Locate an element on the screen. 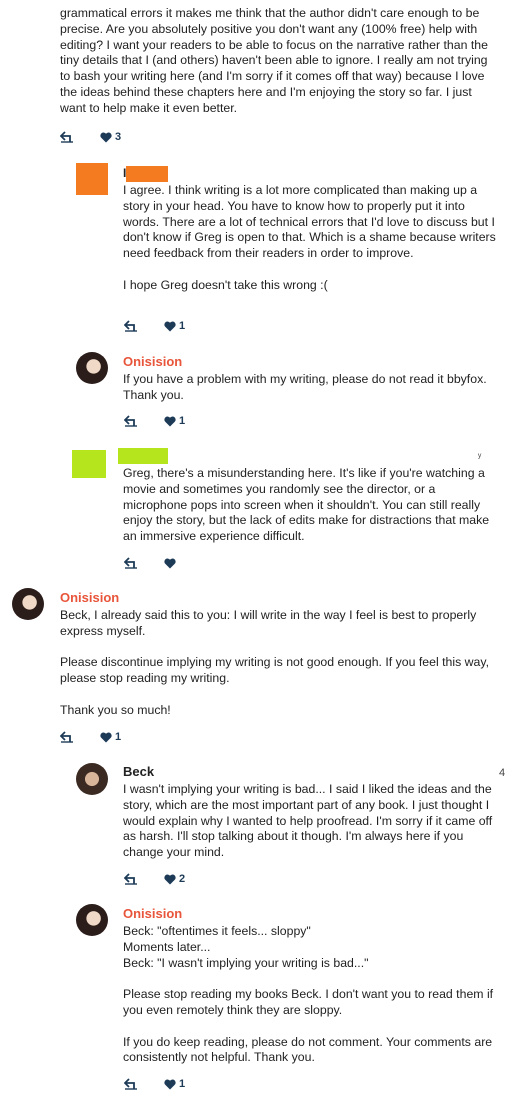 Image resolution: width=508 pixels, height=1100 pixels. like-button is located at coordinates (171, 563).